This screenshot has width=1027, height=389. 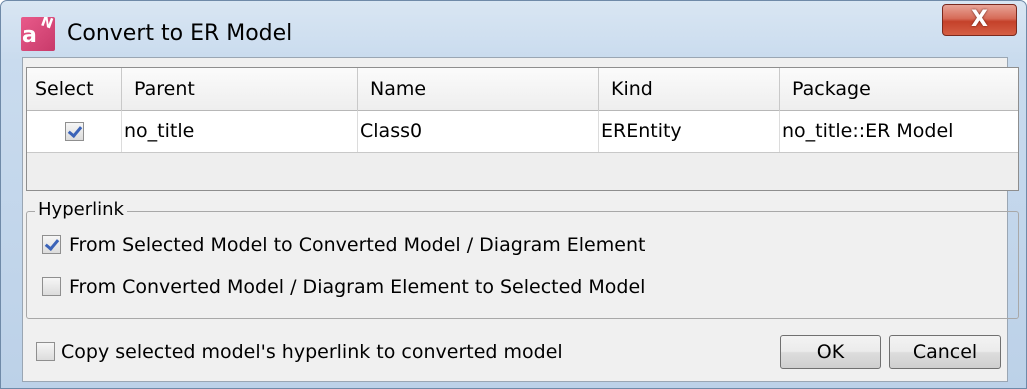 I want to click on close-button: X, so click(x=979, y=20).